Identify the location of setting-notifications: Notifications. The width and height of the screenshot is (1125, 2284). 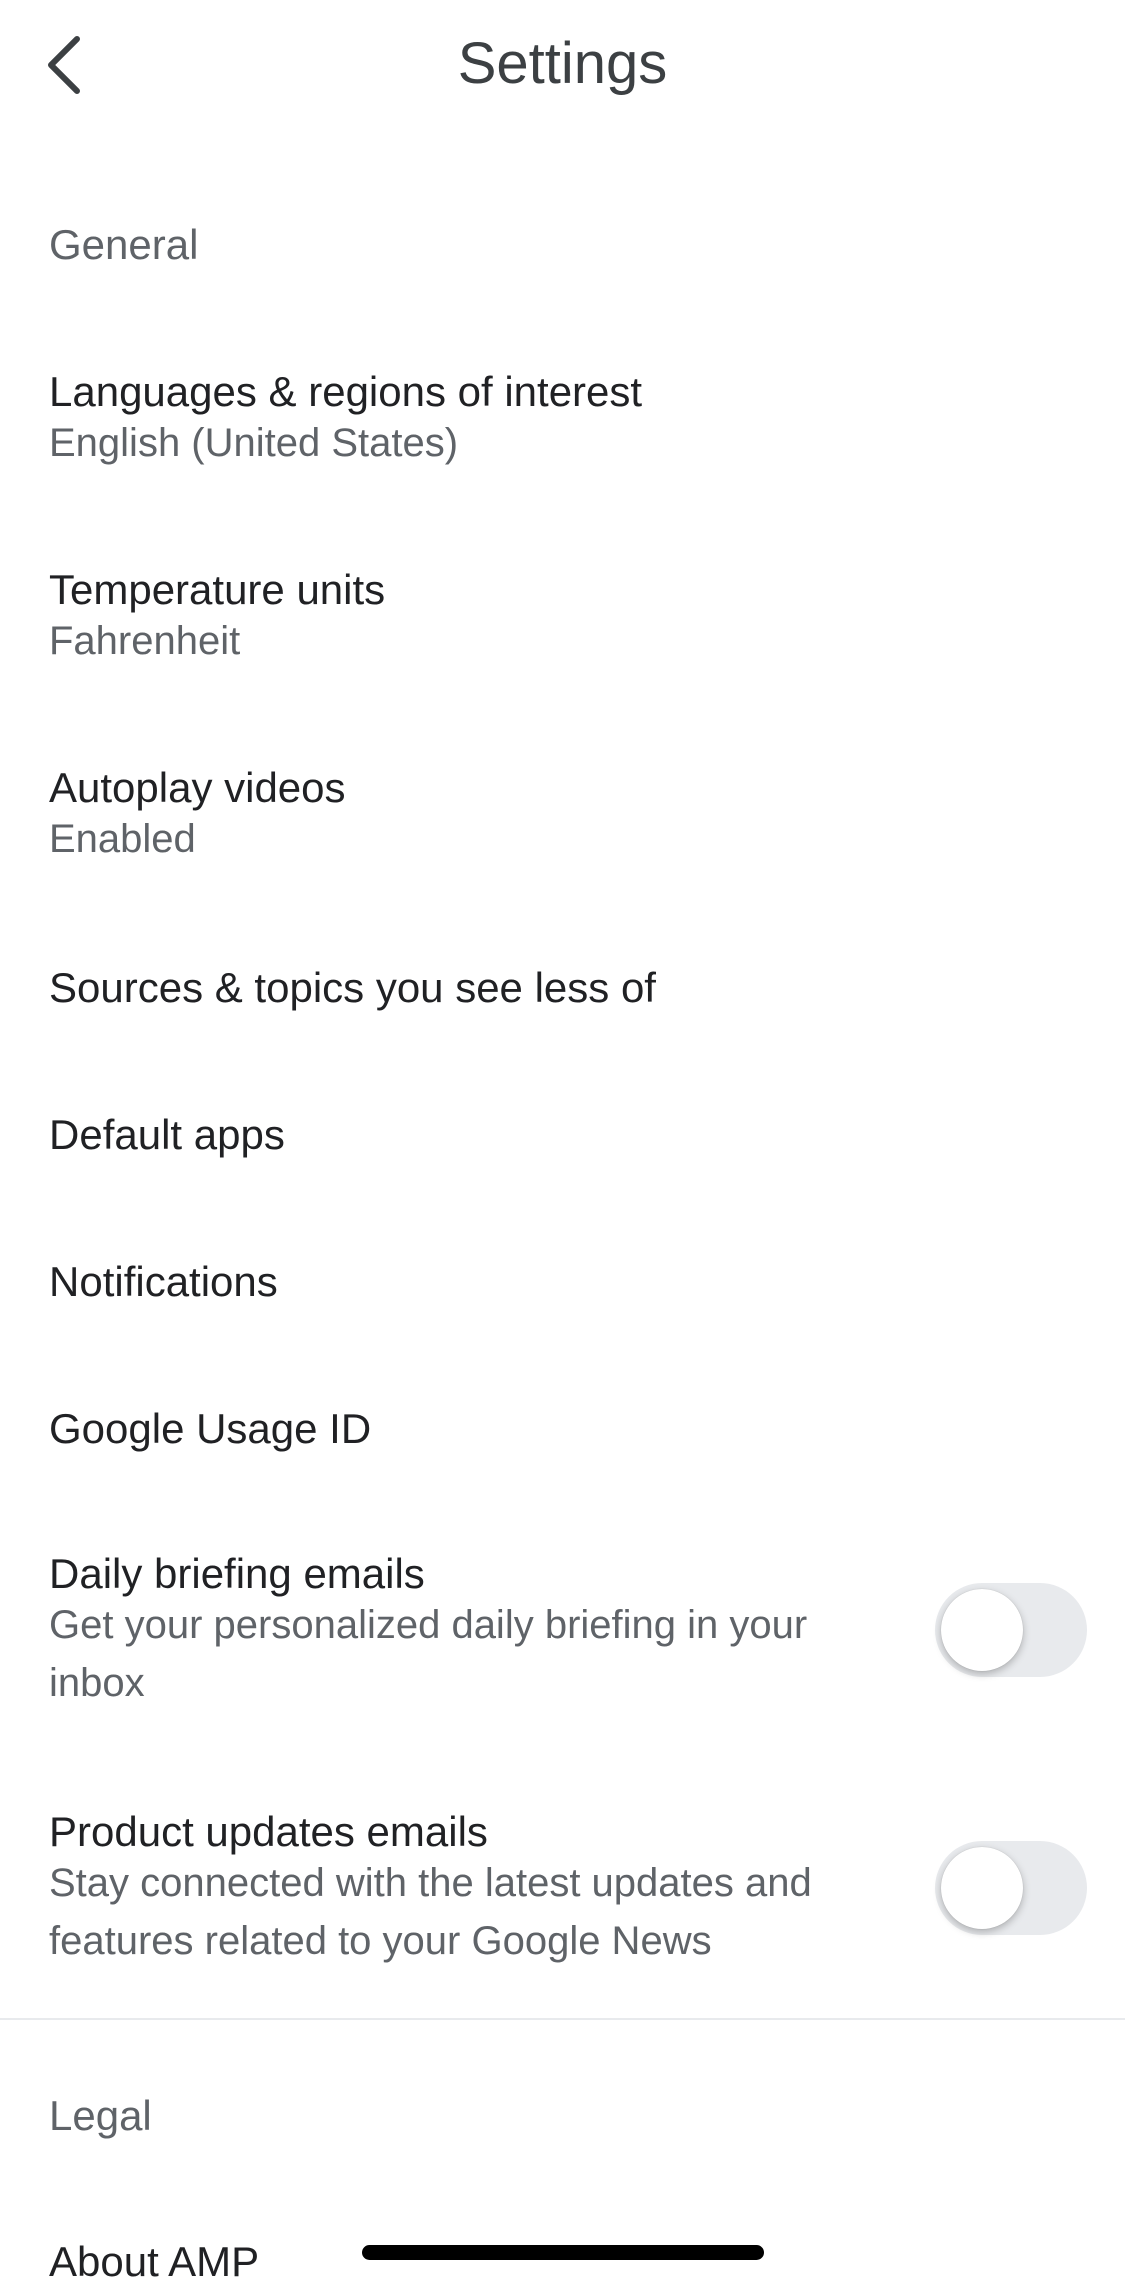
(562, 1298).